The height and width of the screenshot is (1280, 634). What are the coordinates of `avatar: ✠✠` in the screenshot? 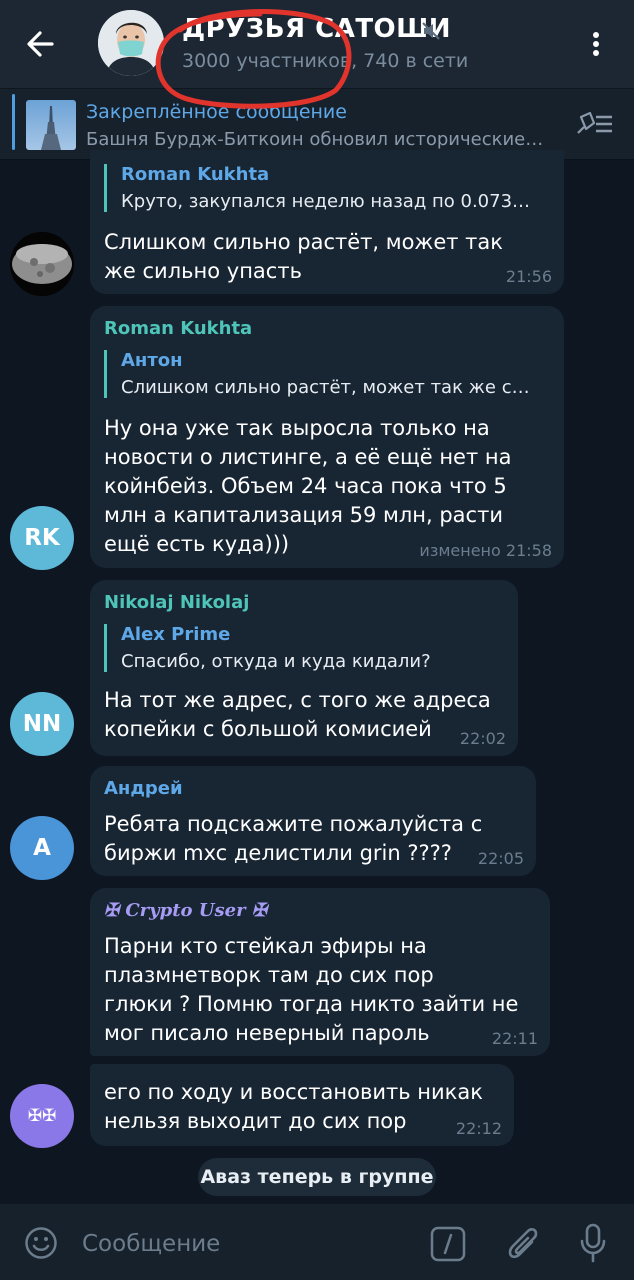 It's located at (42, 1116).